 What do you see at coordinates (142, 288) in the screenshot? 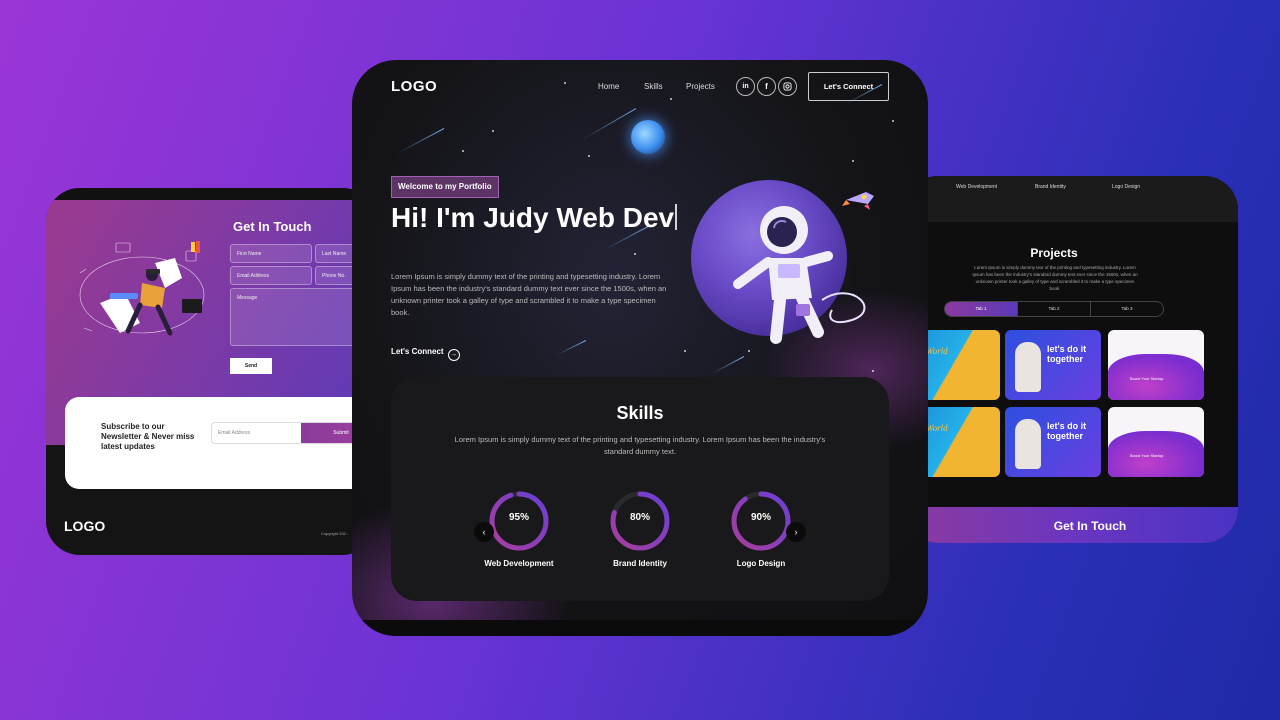
I see `vr-person-illustration` at bounding box center [142, 288].